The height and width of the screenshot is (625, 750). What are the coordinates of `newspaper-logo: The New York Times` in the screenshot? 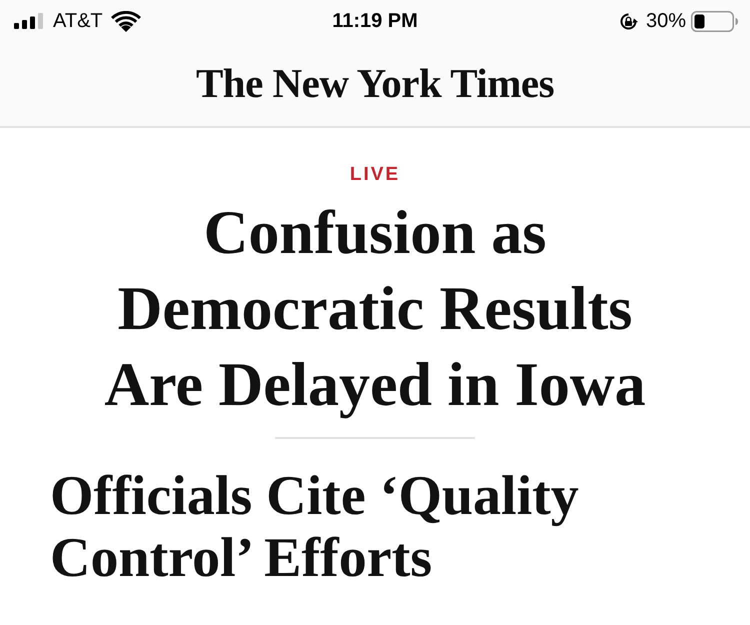 It's located at (375, 83).